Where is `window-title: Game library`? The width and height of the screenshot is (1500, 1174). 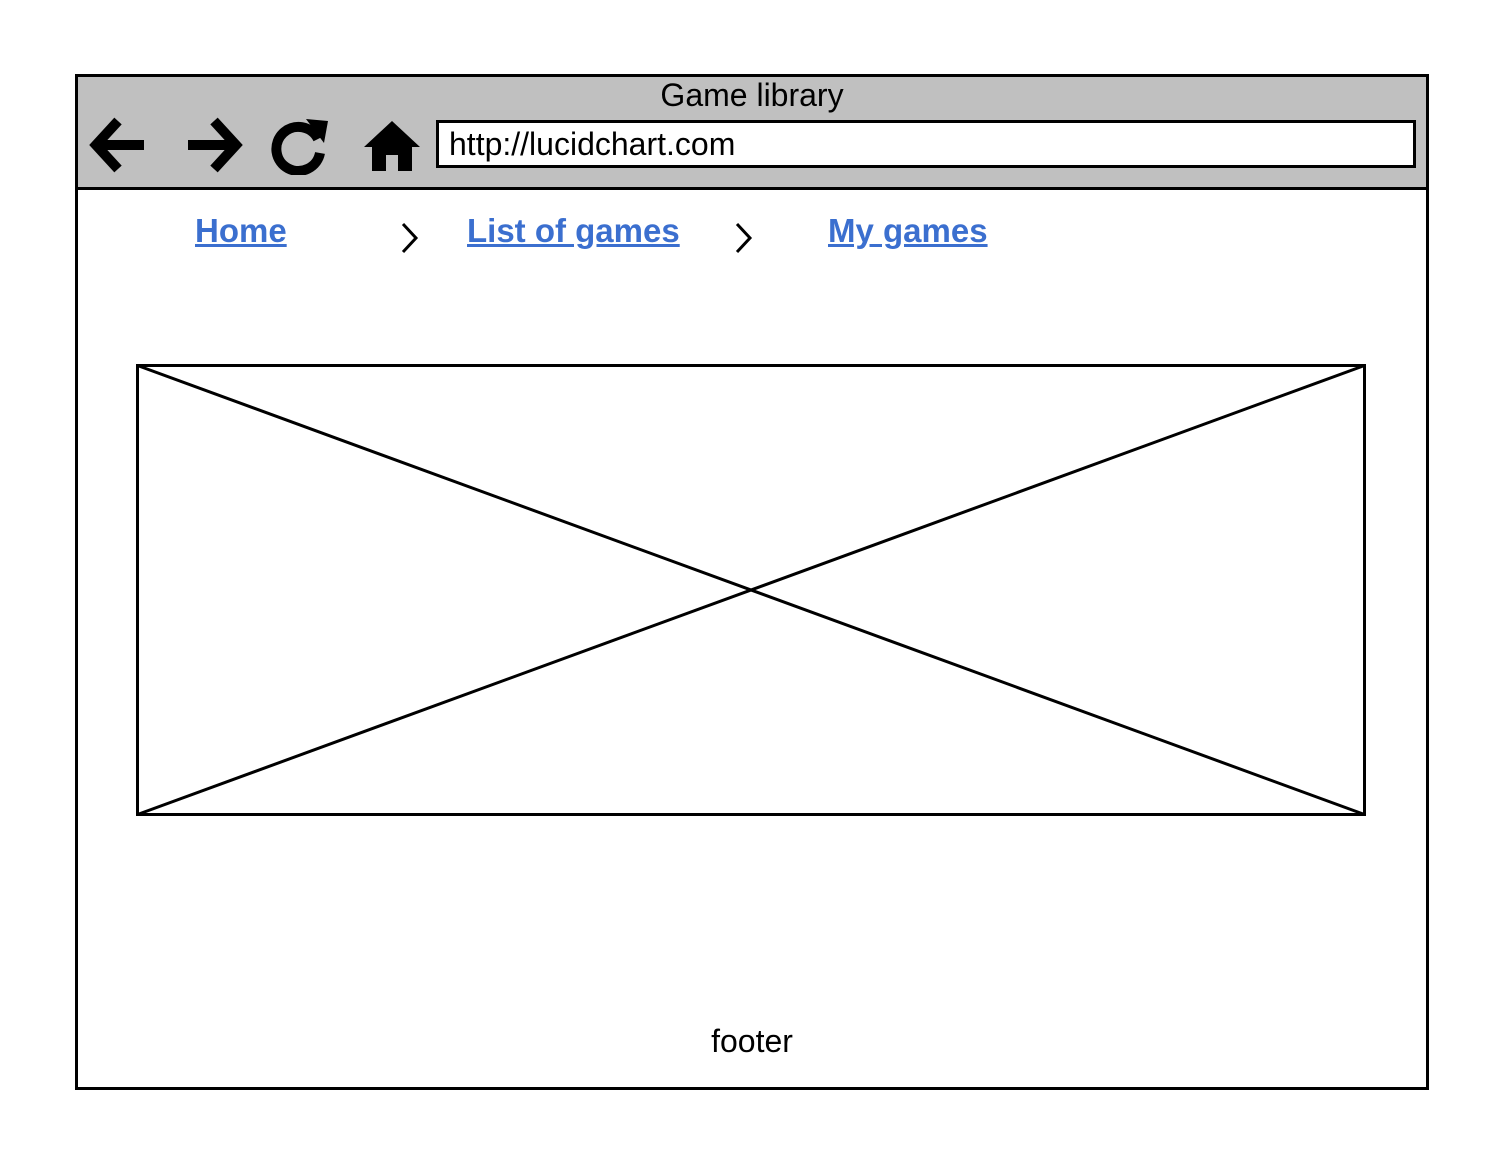 window-title: Game library is located at coordinates (752, 95).